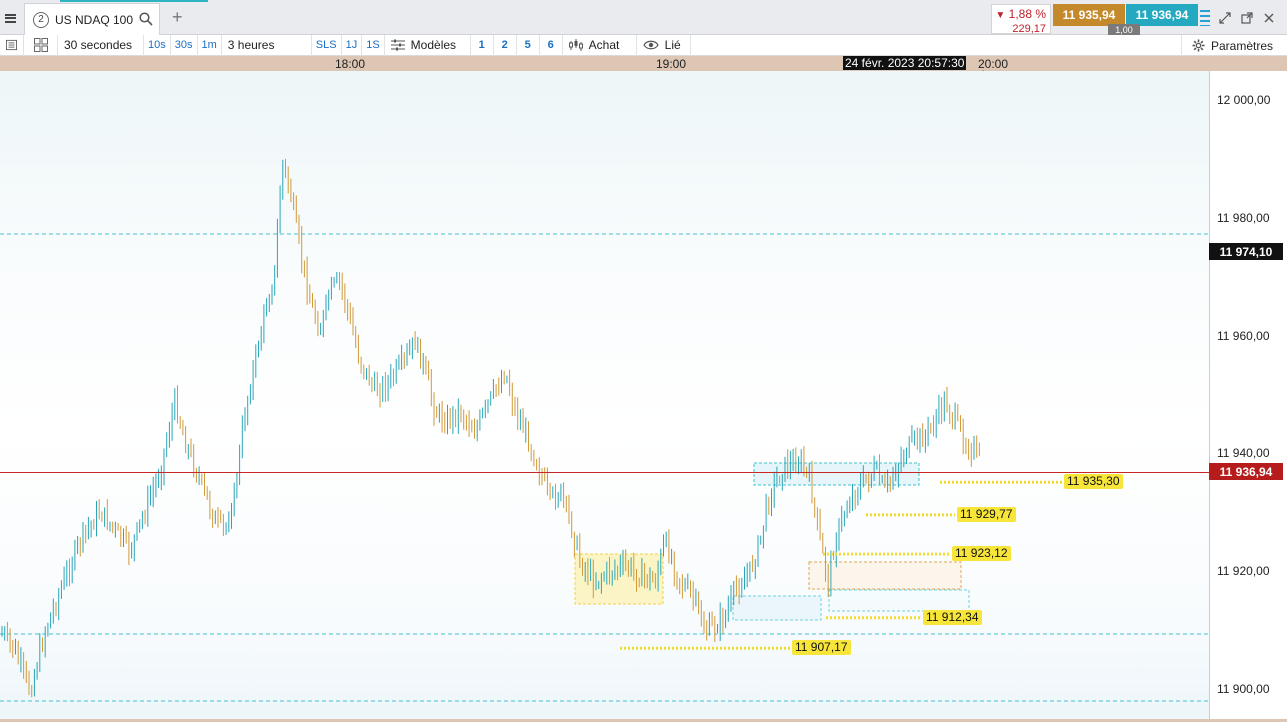  I want to click on templates-icon, so click(397, 45).